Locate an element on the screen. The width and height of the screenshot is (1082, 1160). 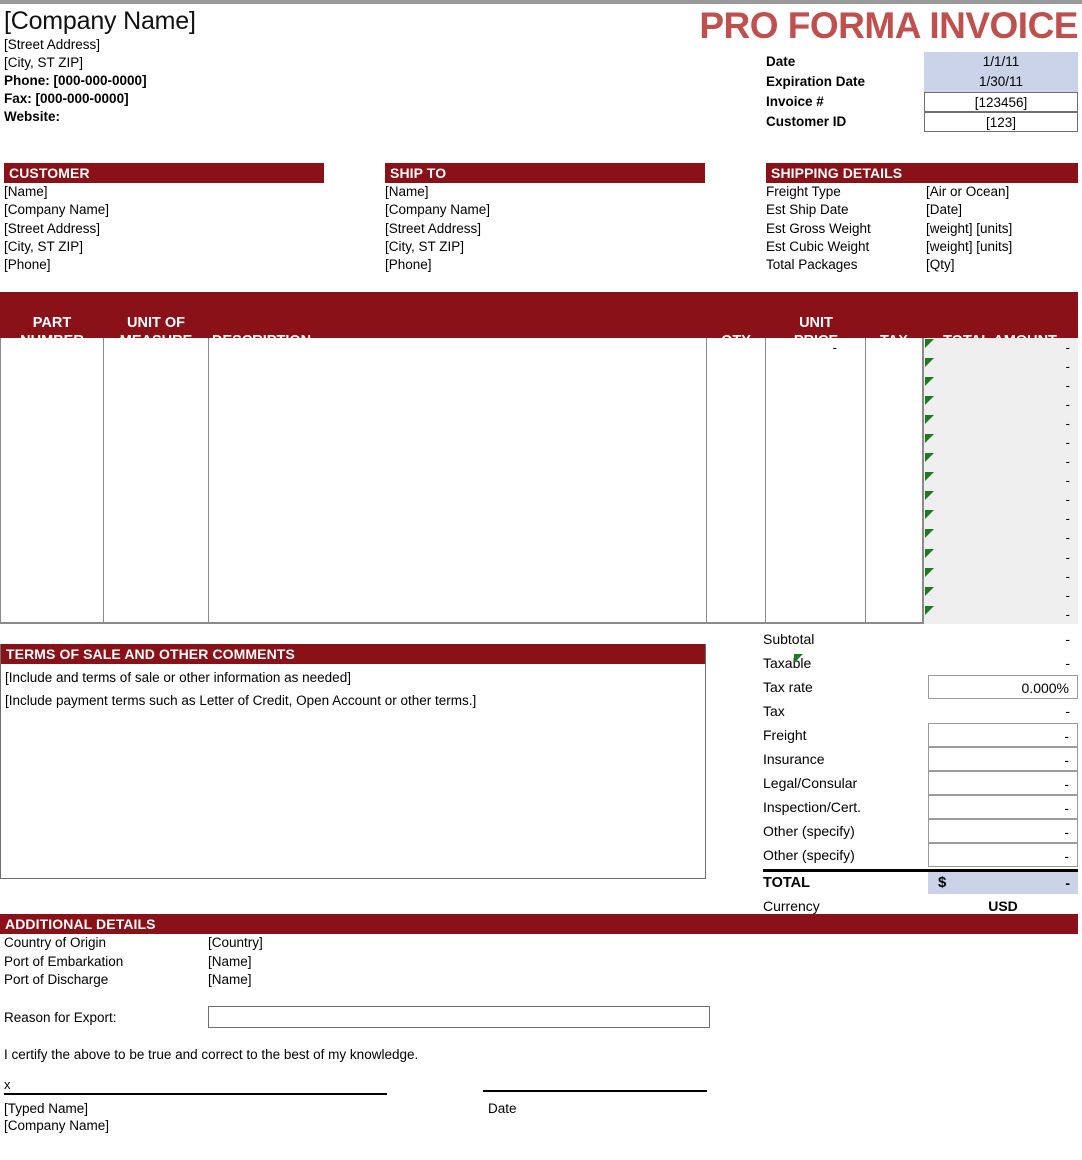
totals-row-freight: Freight - is located at coordinates (920, 735).